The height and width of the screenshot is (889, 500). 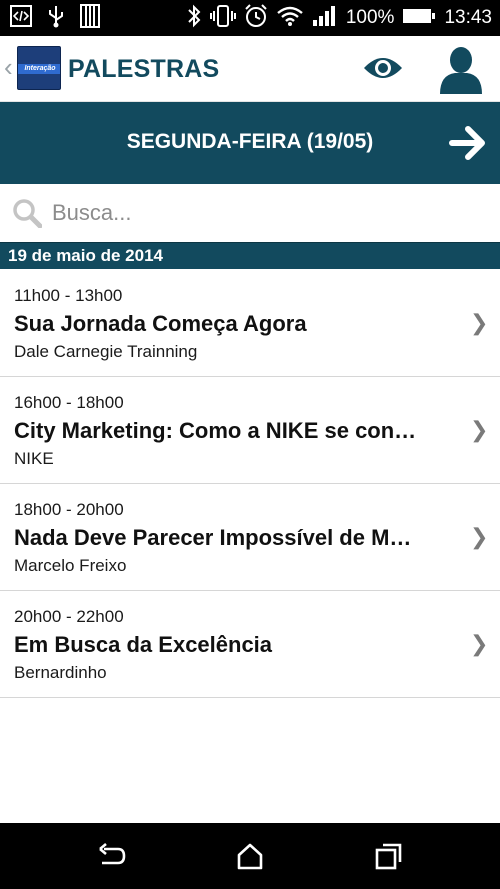 What do you see at coordinates (34, 458) in the screenshot?
I see `session-speaker: NIKE` at bounding box center [34, 458].